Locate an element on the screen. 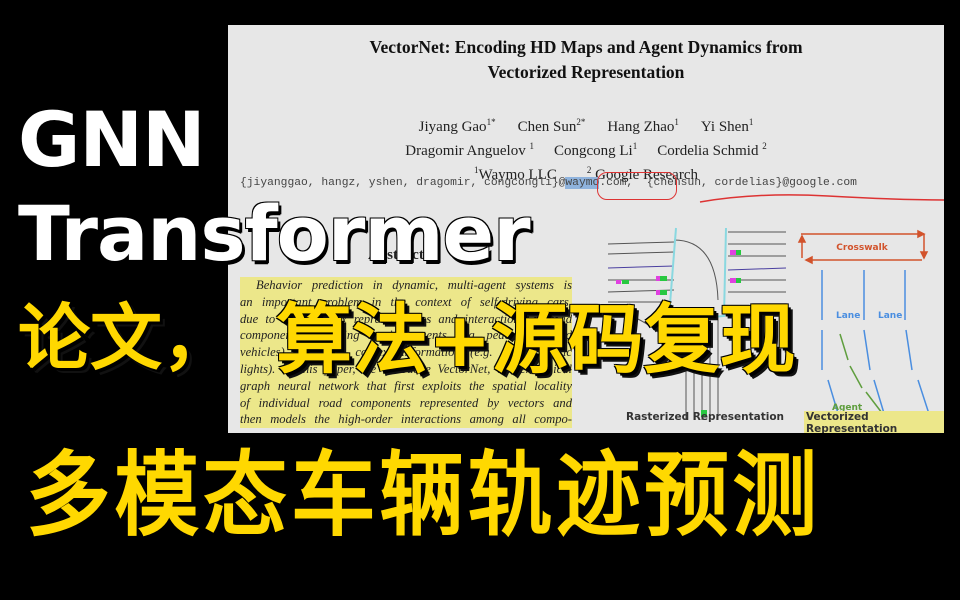  author-name: Hang Zhao1 is located at coordinates (643, 126).